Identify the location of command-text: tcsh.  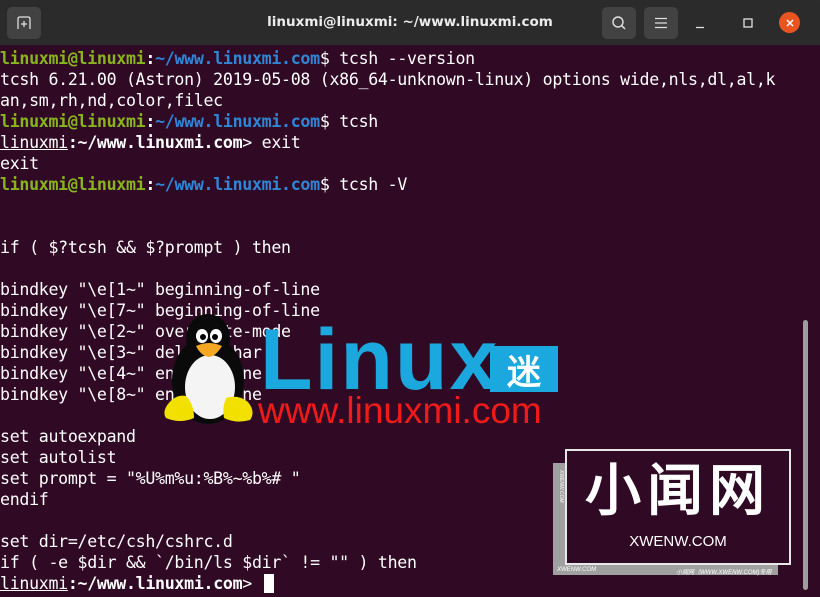
(353, 121).